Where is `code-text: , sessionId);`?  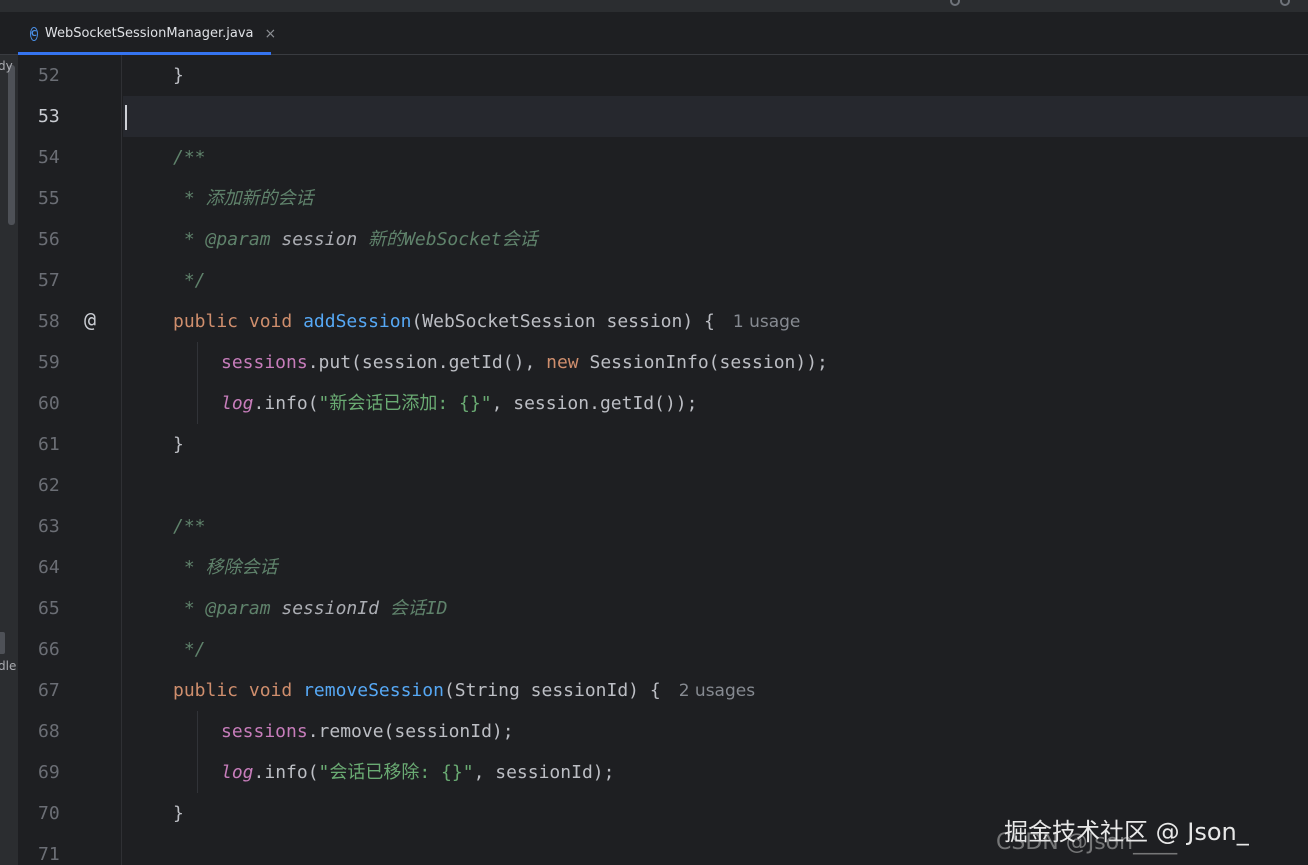
code-text: , sessionId); is located at coordinates (544, 772).